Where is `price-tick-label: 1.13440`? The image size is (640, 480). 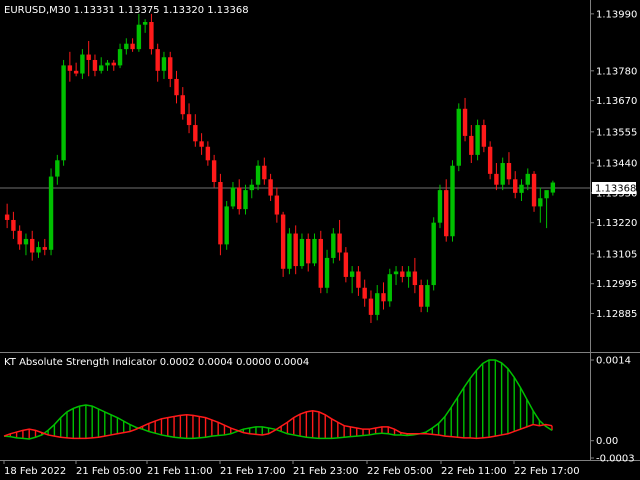
price-tick-label: 1.13440 is located at coordinates (616, 164).